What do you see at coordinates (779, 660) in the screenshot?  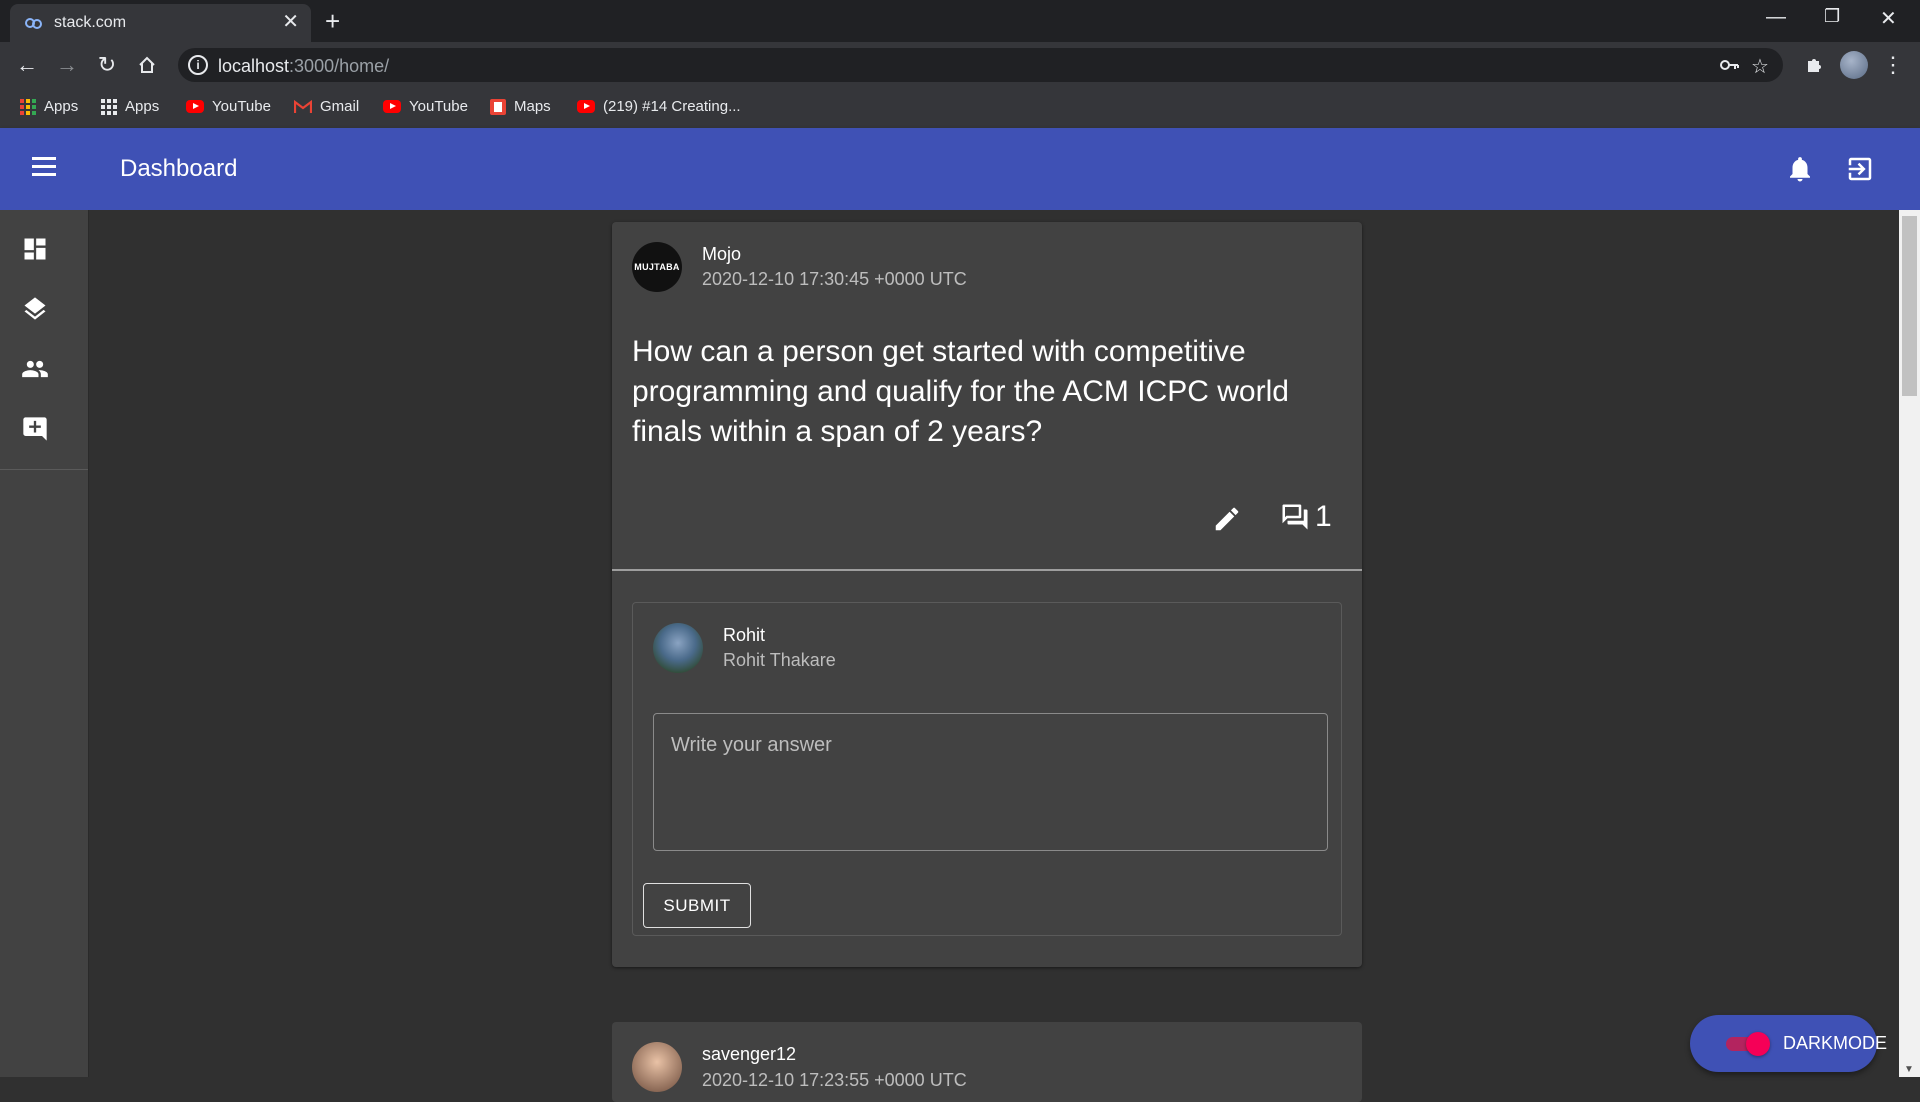 I see `answer-user-fullname: Rohit Thakare` at bounding box center [779, 660].